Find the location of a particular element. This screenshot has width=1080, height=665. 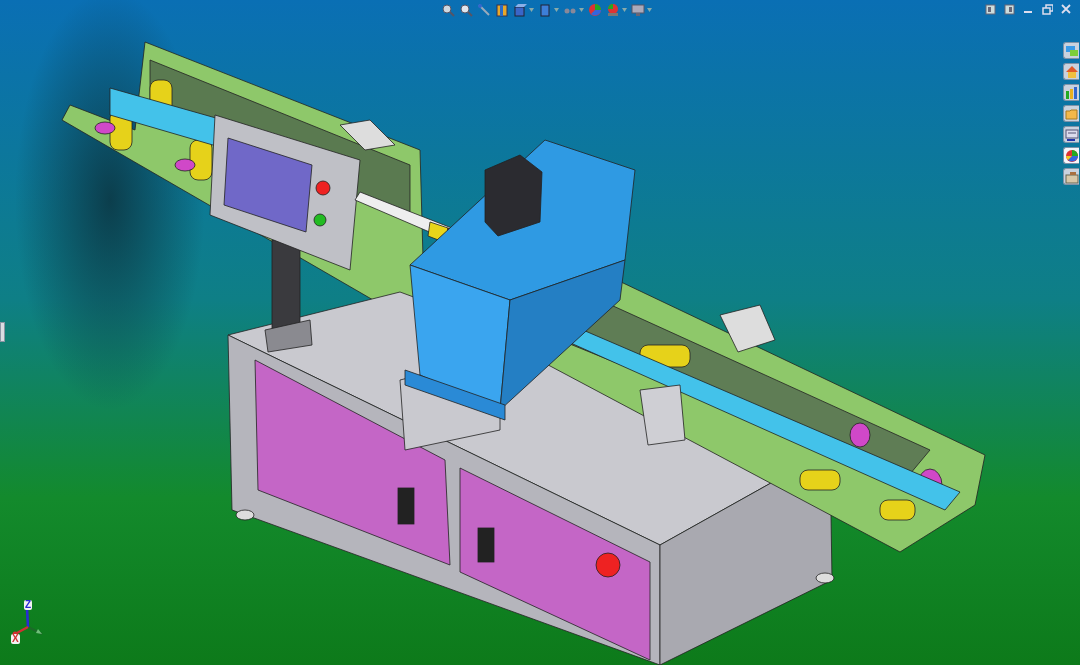

properties-list-icon is located at coordinates (1071, 134).